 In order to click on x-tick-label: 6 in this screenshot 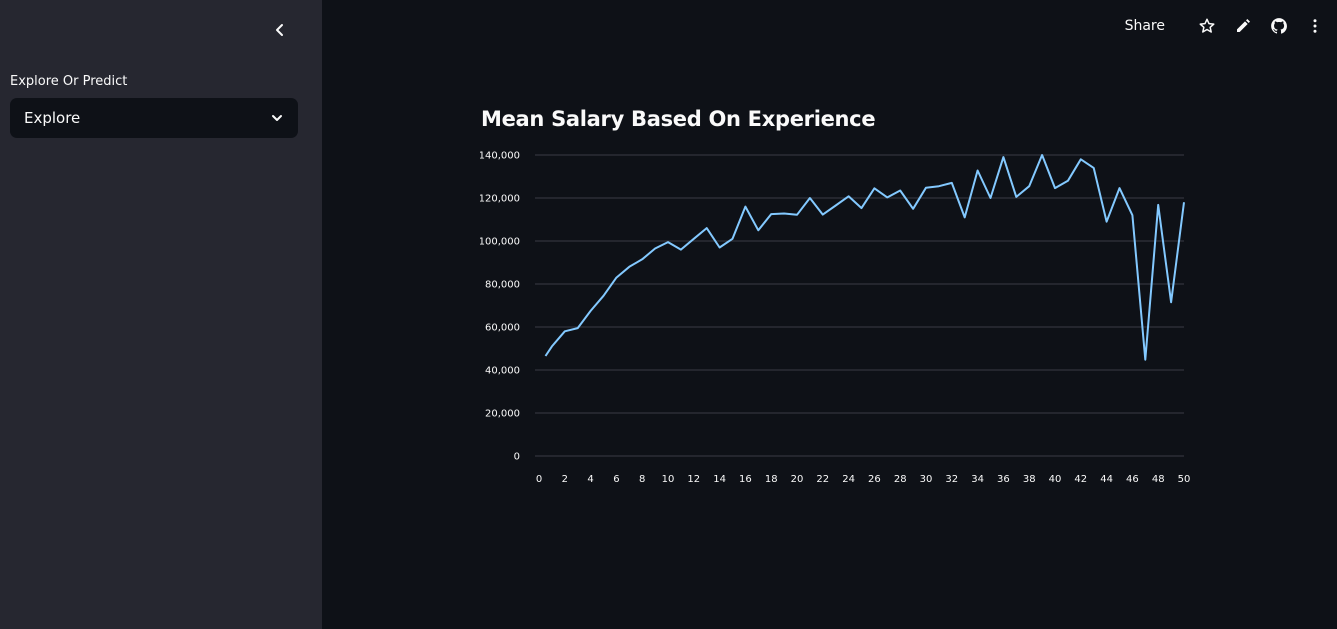, I will do `click(616, 479)`.